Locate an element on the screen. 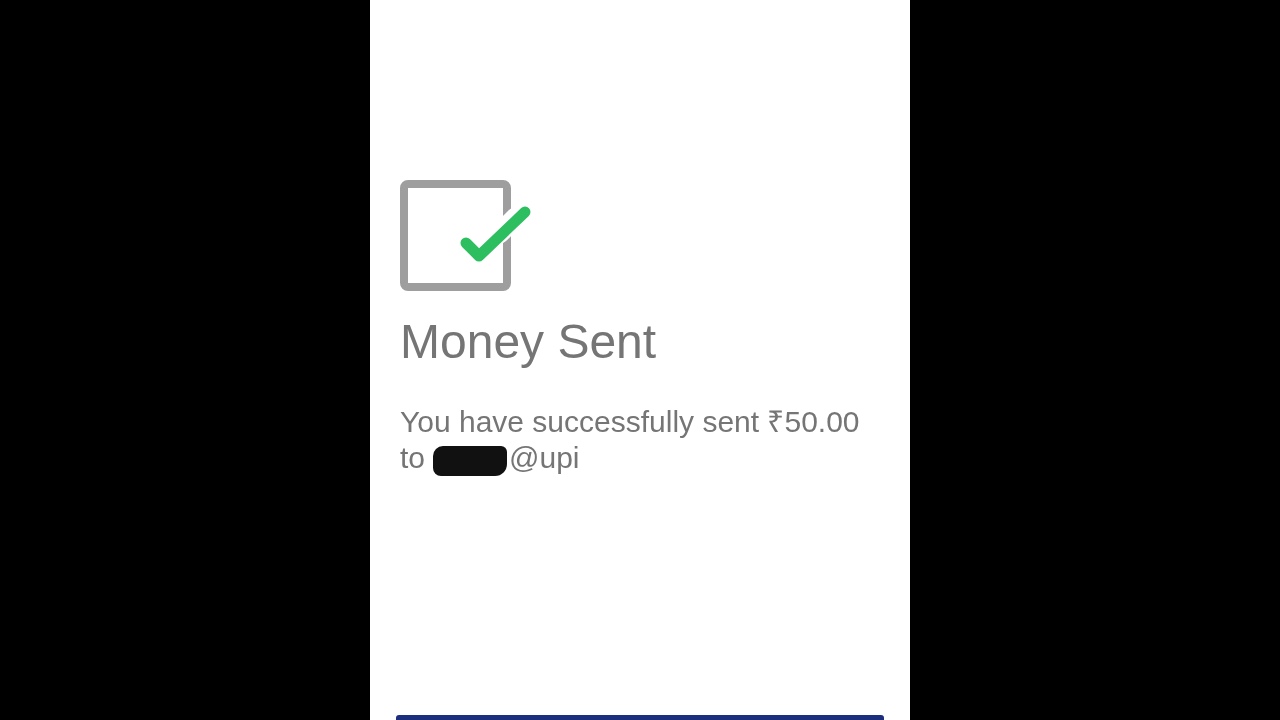 The width and height of the screenshot is (1280, 720). checkbox-check-icon is located at coordinates (466, 236).